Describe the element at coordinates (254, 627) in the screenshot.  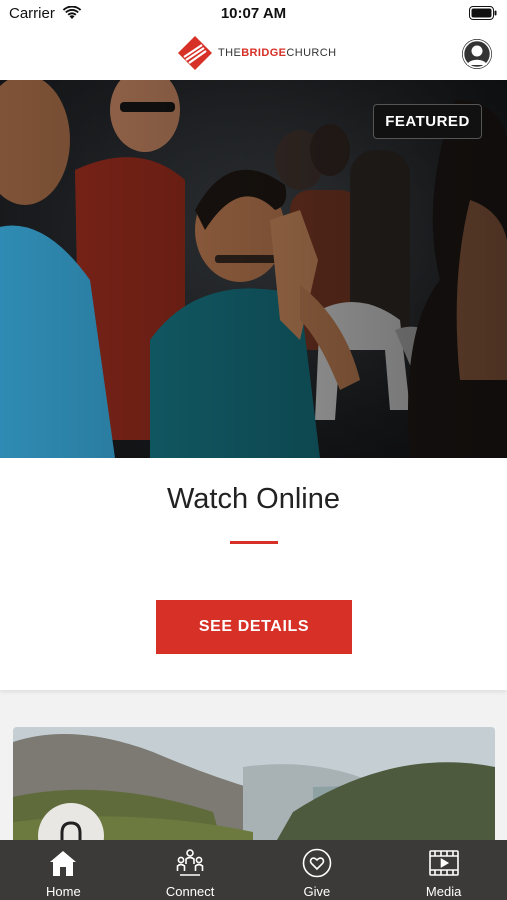
I see `see-details-button: SEE DETAILS` at that location.